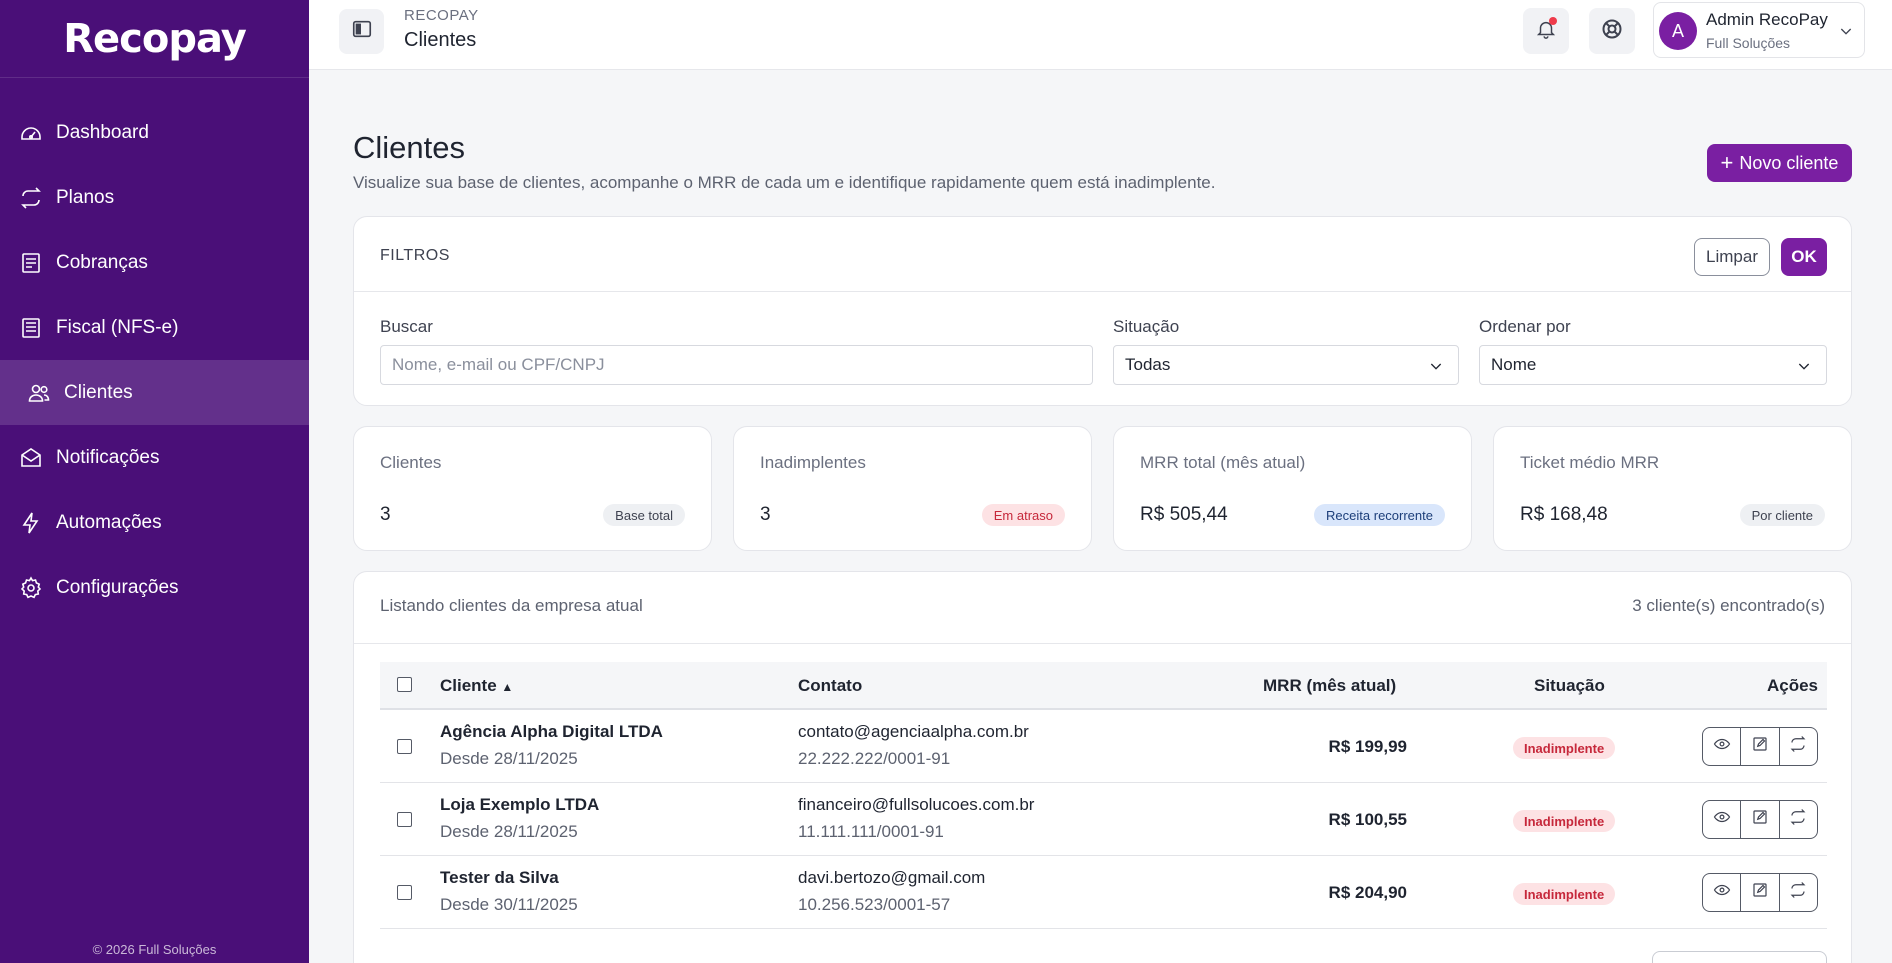  What do you see at coordinates (154, 522) in the screenshot?
I see `sidebar-item-automacoes: Automações` at bounding box center [154, 522].